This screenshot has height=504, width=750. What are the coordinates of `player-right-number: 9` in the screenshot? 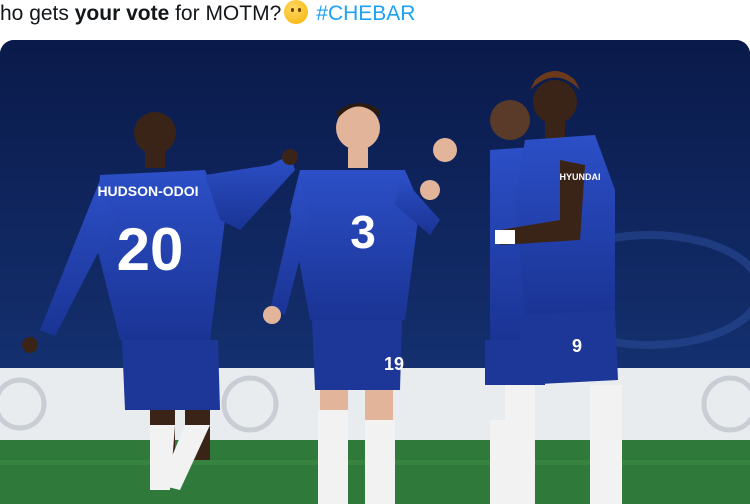 It's located at (577, 346).